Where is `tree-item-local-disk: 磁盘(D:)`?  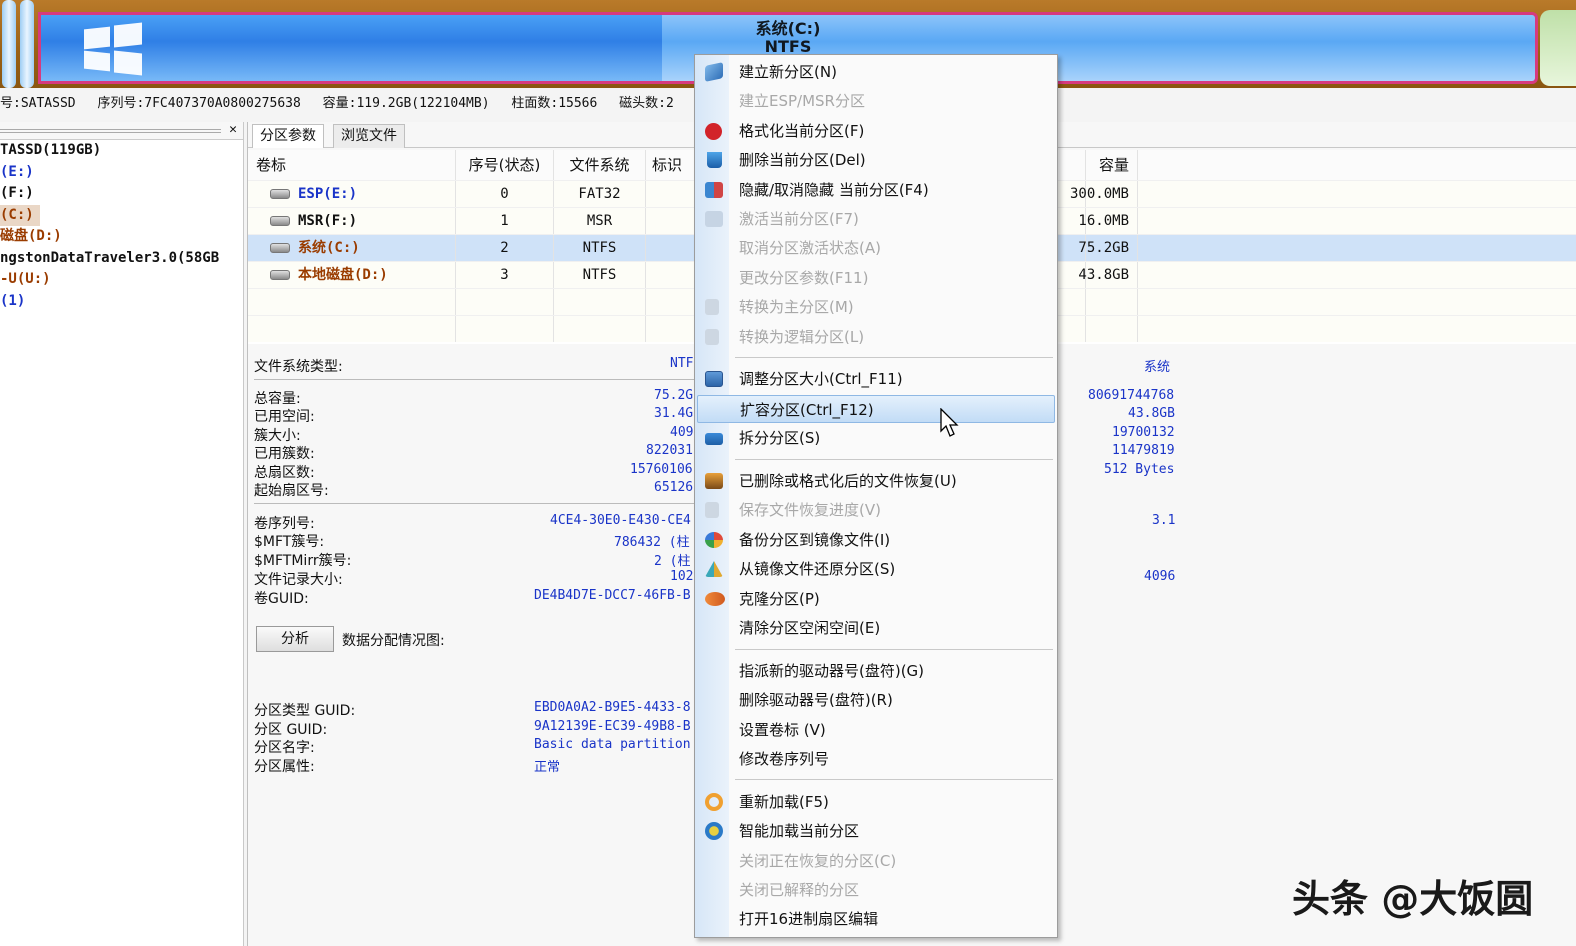 tree-item-local-disk: 磁盘(D:) is located at coordinates (121, 237).